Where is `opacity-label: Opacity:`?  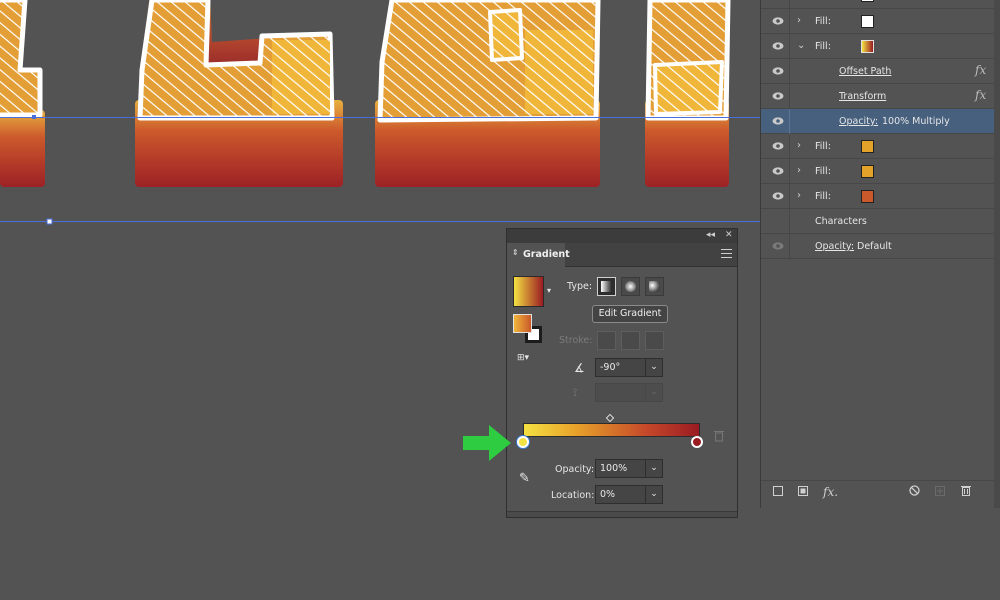 opacity-label: Opacity: is located at coordinates (575, 469).